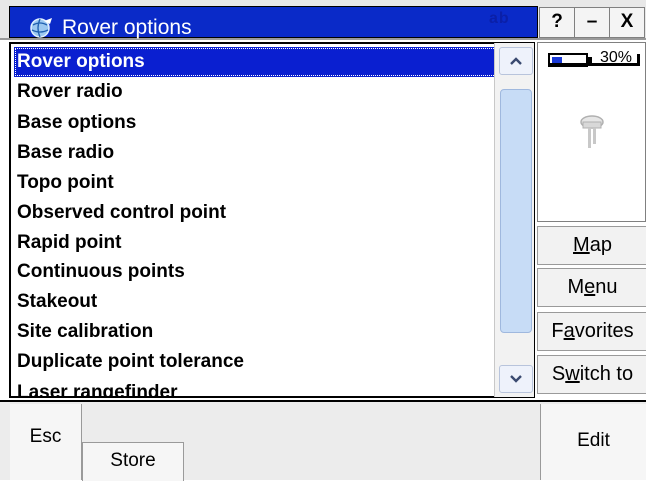  Describe the element at coordinates (558, 374) in the screenshot. I see `switch-to-button-label: S` at that location.